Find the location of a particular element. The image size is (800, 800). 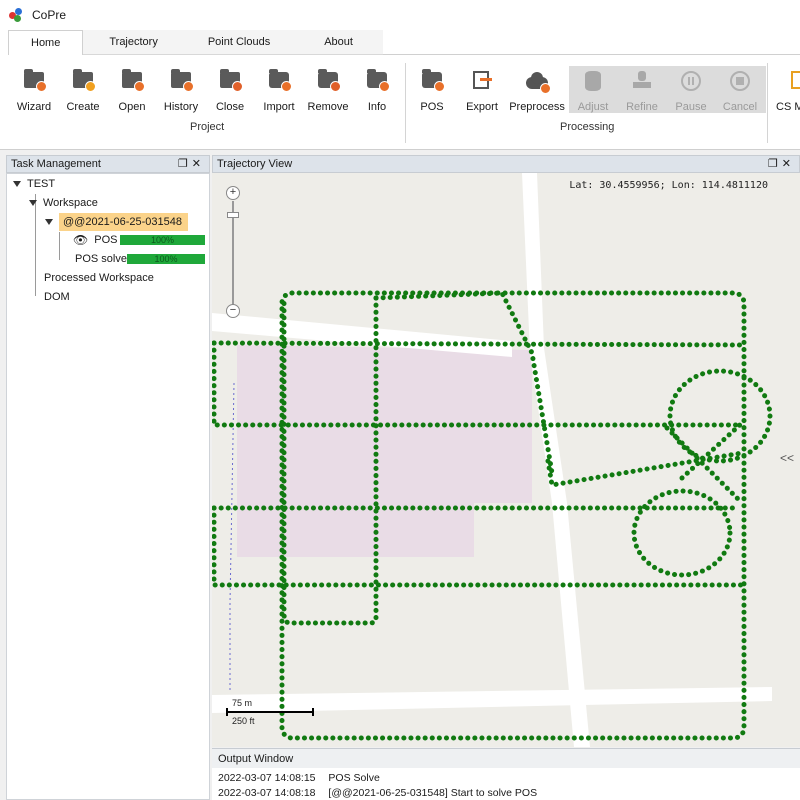

create-folder-icon is located at coordinates (84, 81).